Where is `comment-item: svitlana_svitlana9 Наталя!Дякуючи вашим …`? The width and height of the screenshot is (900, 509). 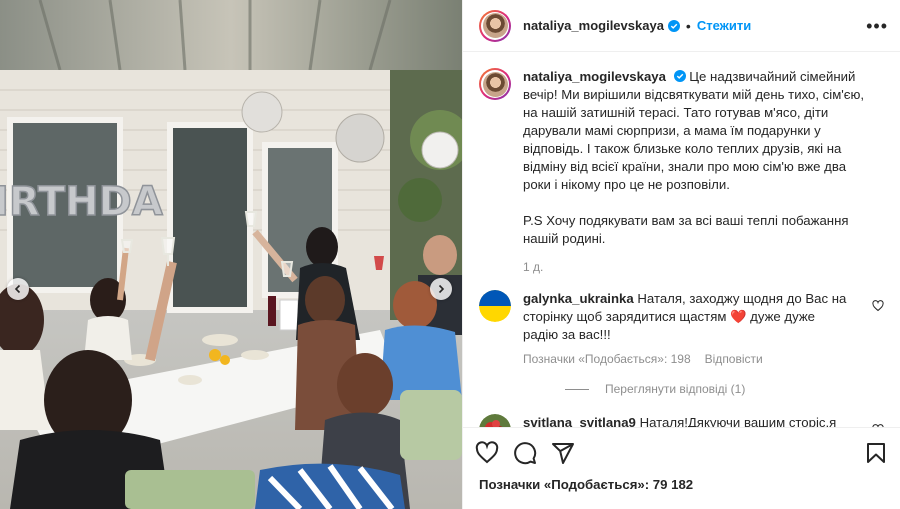 comment-item: svitlana_svitlana9 Наталя!Дякуючи вашим … is located at coordinates (681, 420).